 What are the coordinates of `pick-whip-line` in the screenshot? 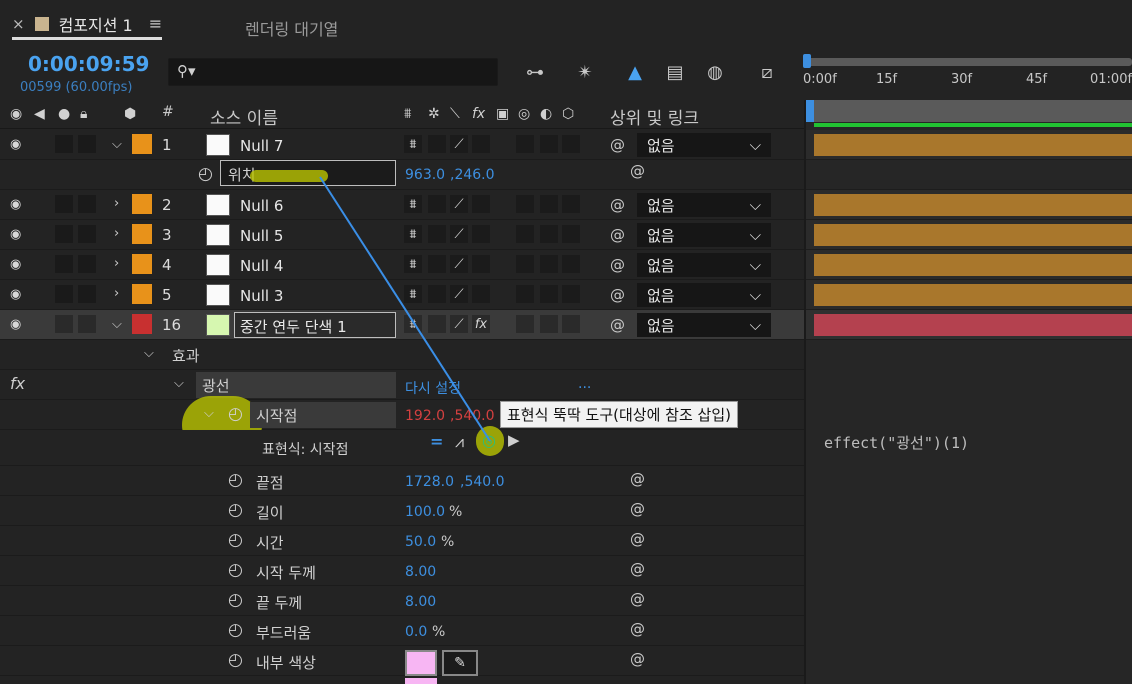 It's located at (405, 309).